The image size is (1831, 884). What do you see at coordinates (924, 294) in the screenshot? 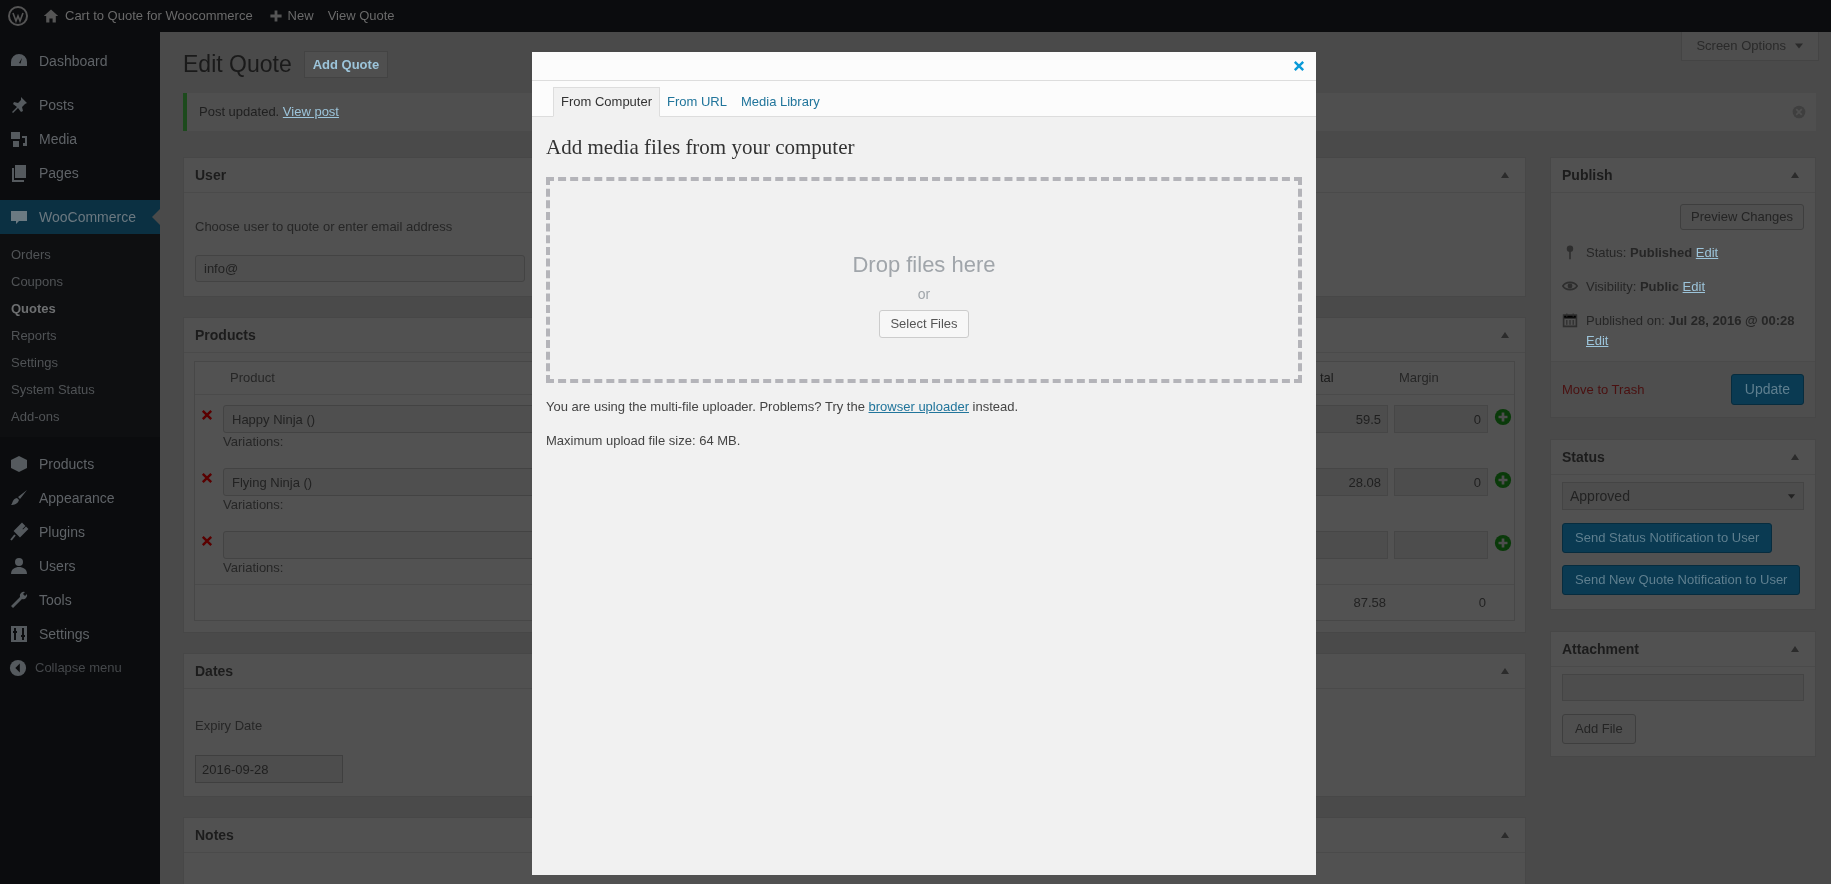
I see `or-text: or` at bounding box center [924, 294].